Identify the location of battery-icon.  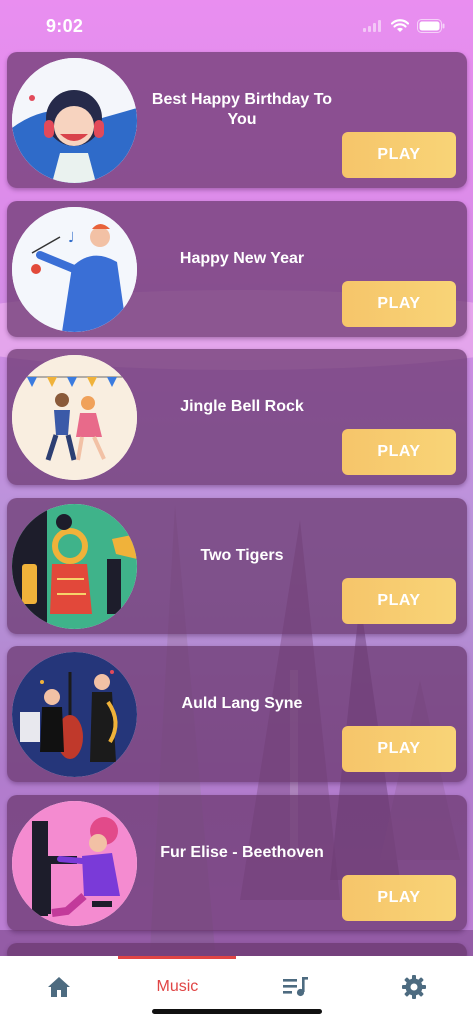
(431, 26).